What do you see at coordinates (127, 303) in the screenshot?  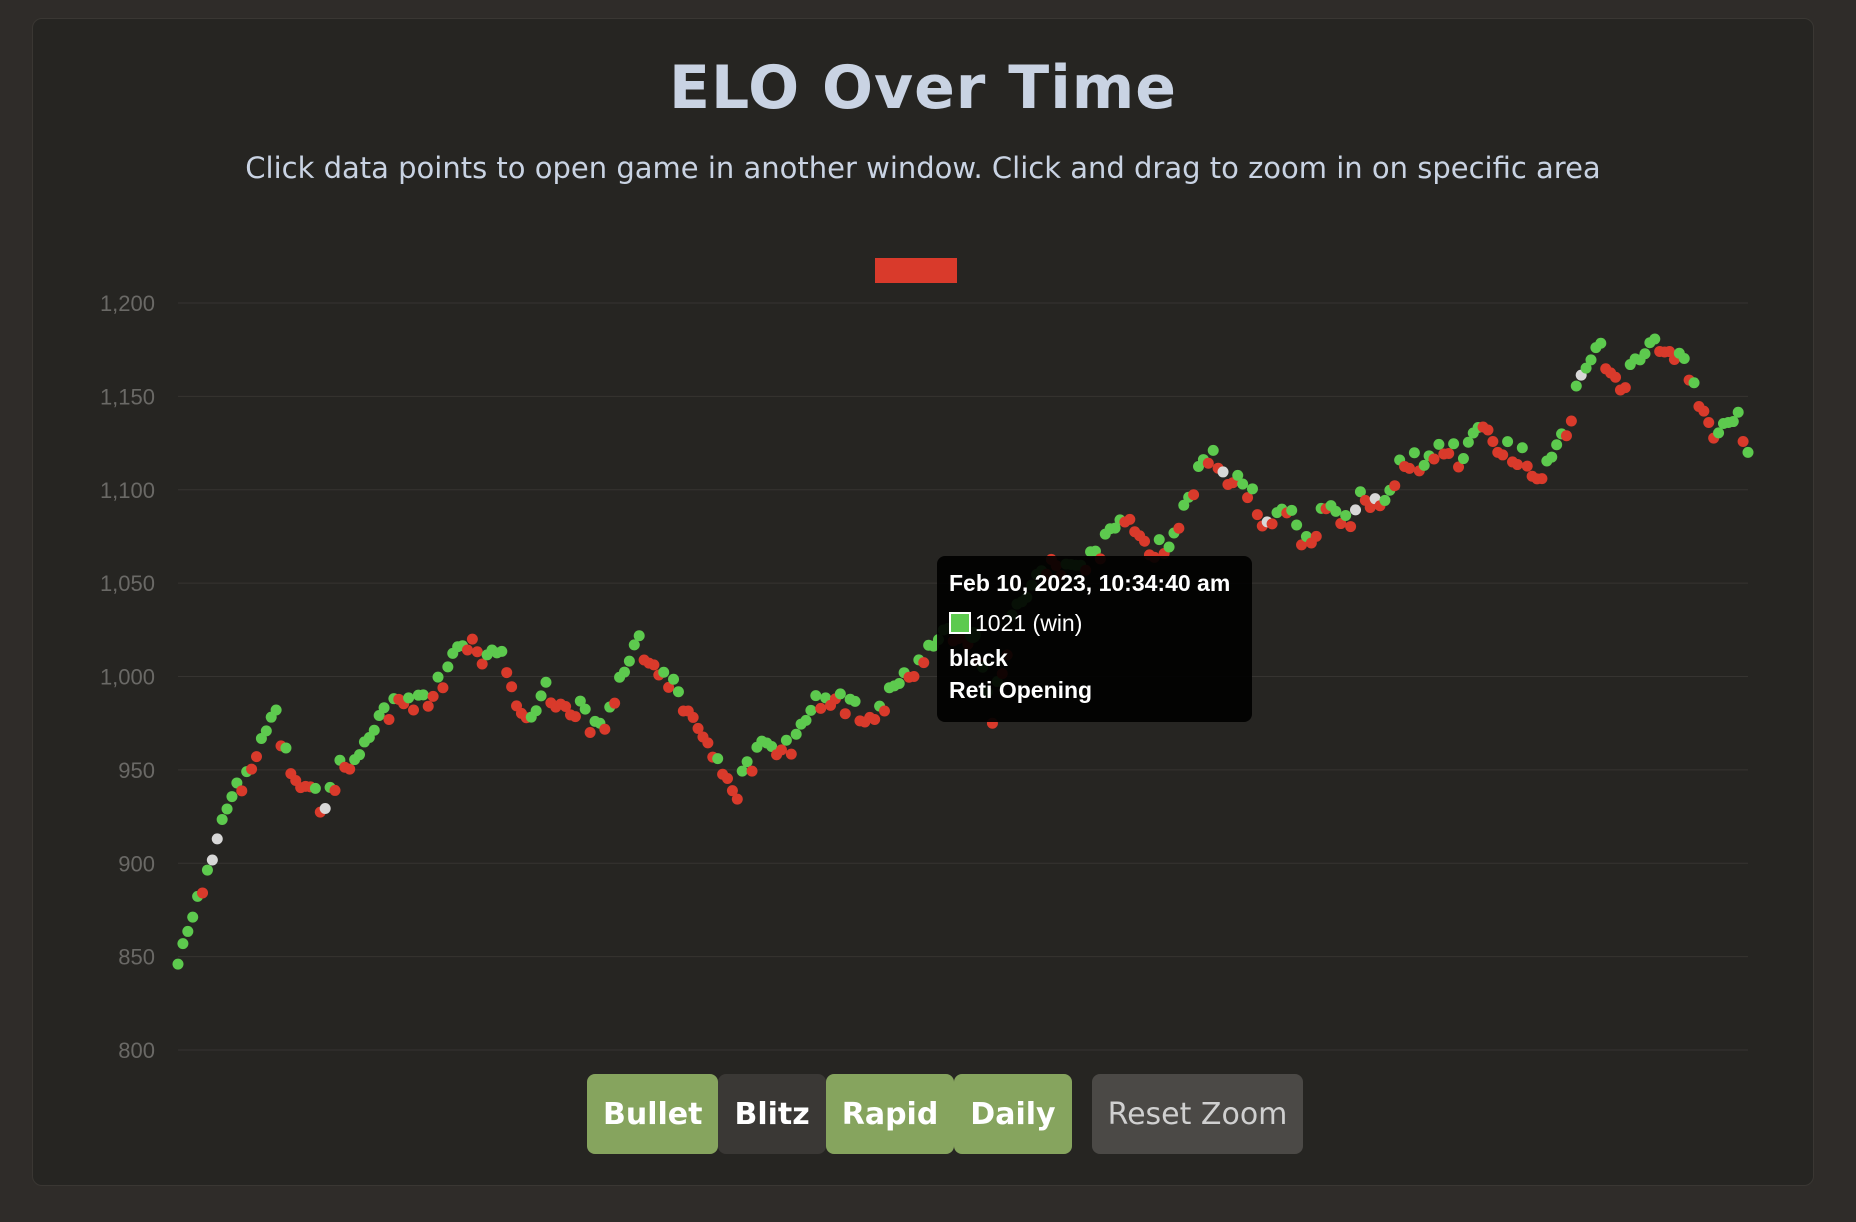 I see `y-tick-label: 1,200` at bounding box center [127, 303].